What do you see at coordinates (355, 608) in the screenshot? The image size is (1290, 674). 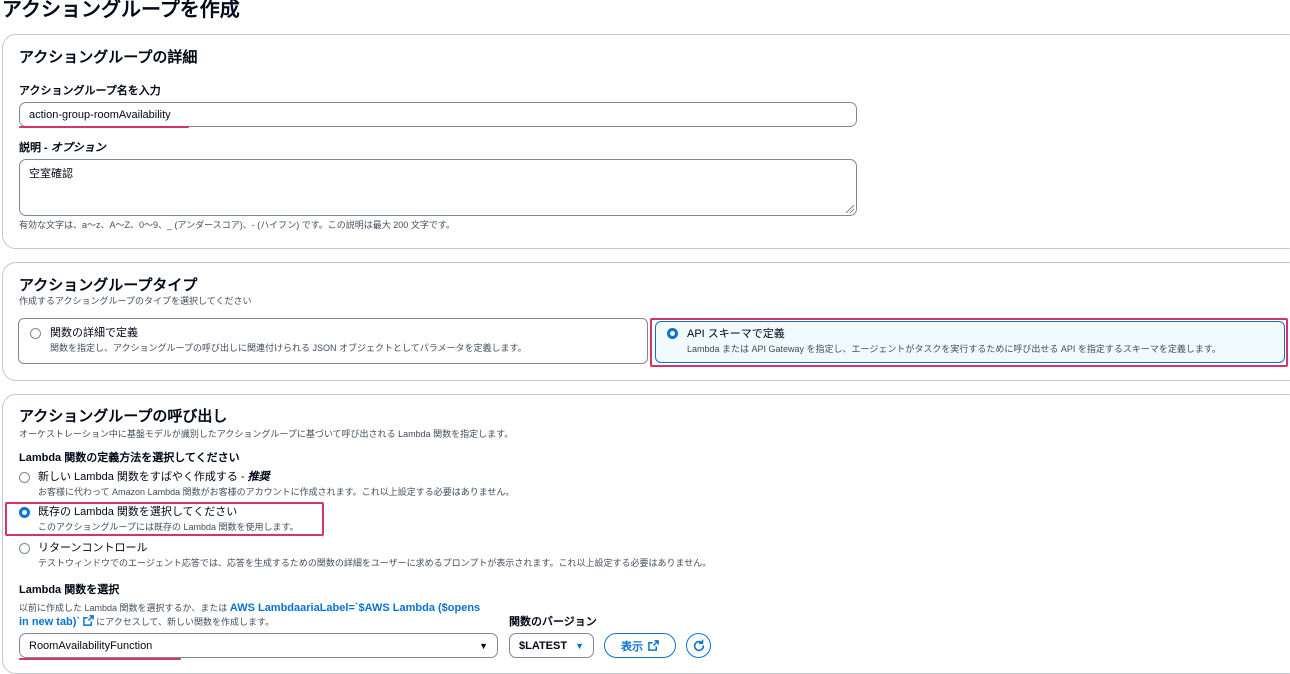 I see `aws-lambda-link: AWS LambdaariaLabel=`$AWS Lambda ($opens` at bounding box center [355, 608].